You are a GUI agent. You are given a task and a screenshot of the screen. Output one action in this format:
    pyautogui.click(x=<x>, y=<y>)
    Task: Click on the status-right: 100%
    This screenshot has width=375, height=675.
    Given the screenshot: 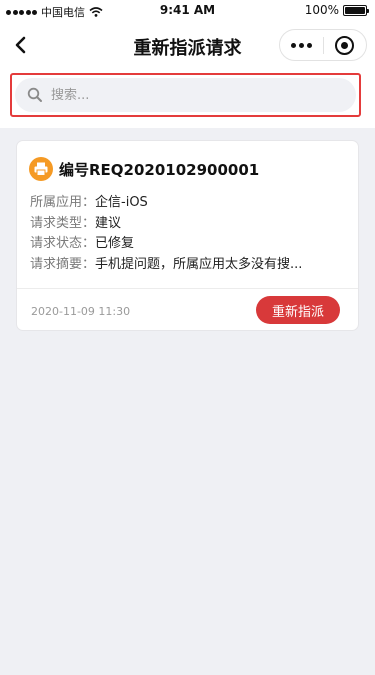 What is the action you would take?
    pyautogui.click(x=336, y=10)
    